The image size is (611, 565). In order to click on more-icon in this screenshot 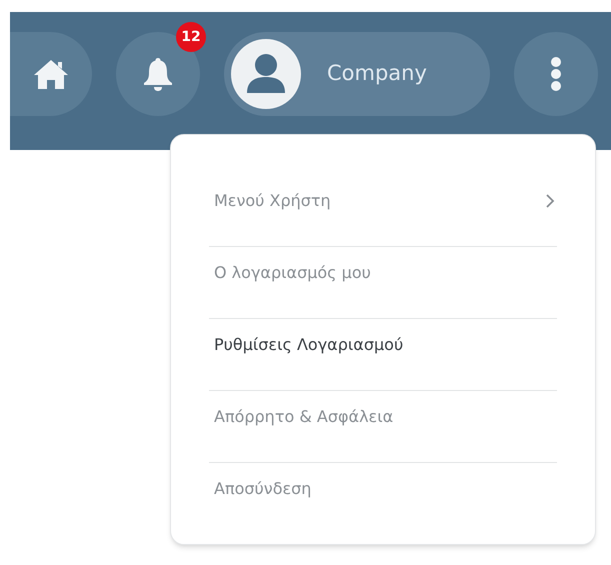, I will do `click(556, 74)`.